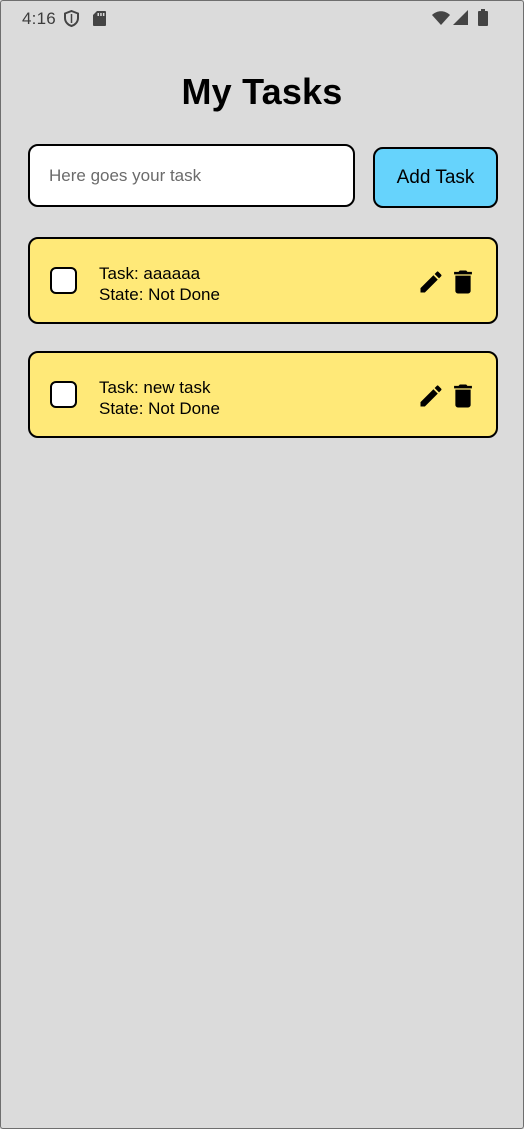 The height and width of the screenshot is (1129, 524). What do you see at coordinates (150, 273) in the screenshot?
I see `task-name: Task: aaaaaa` at bounding box center [150, 273].